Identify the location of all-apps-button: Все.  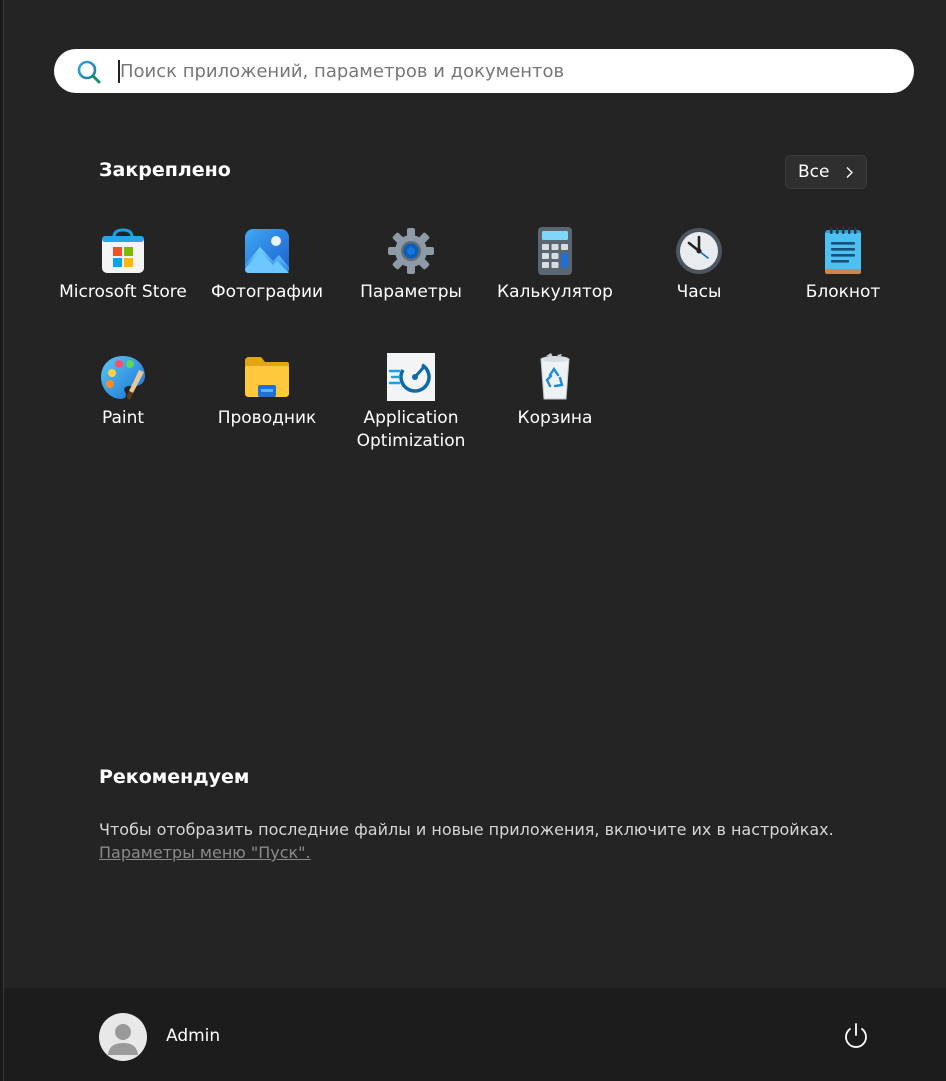
(826, 172).